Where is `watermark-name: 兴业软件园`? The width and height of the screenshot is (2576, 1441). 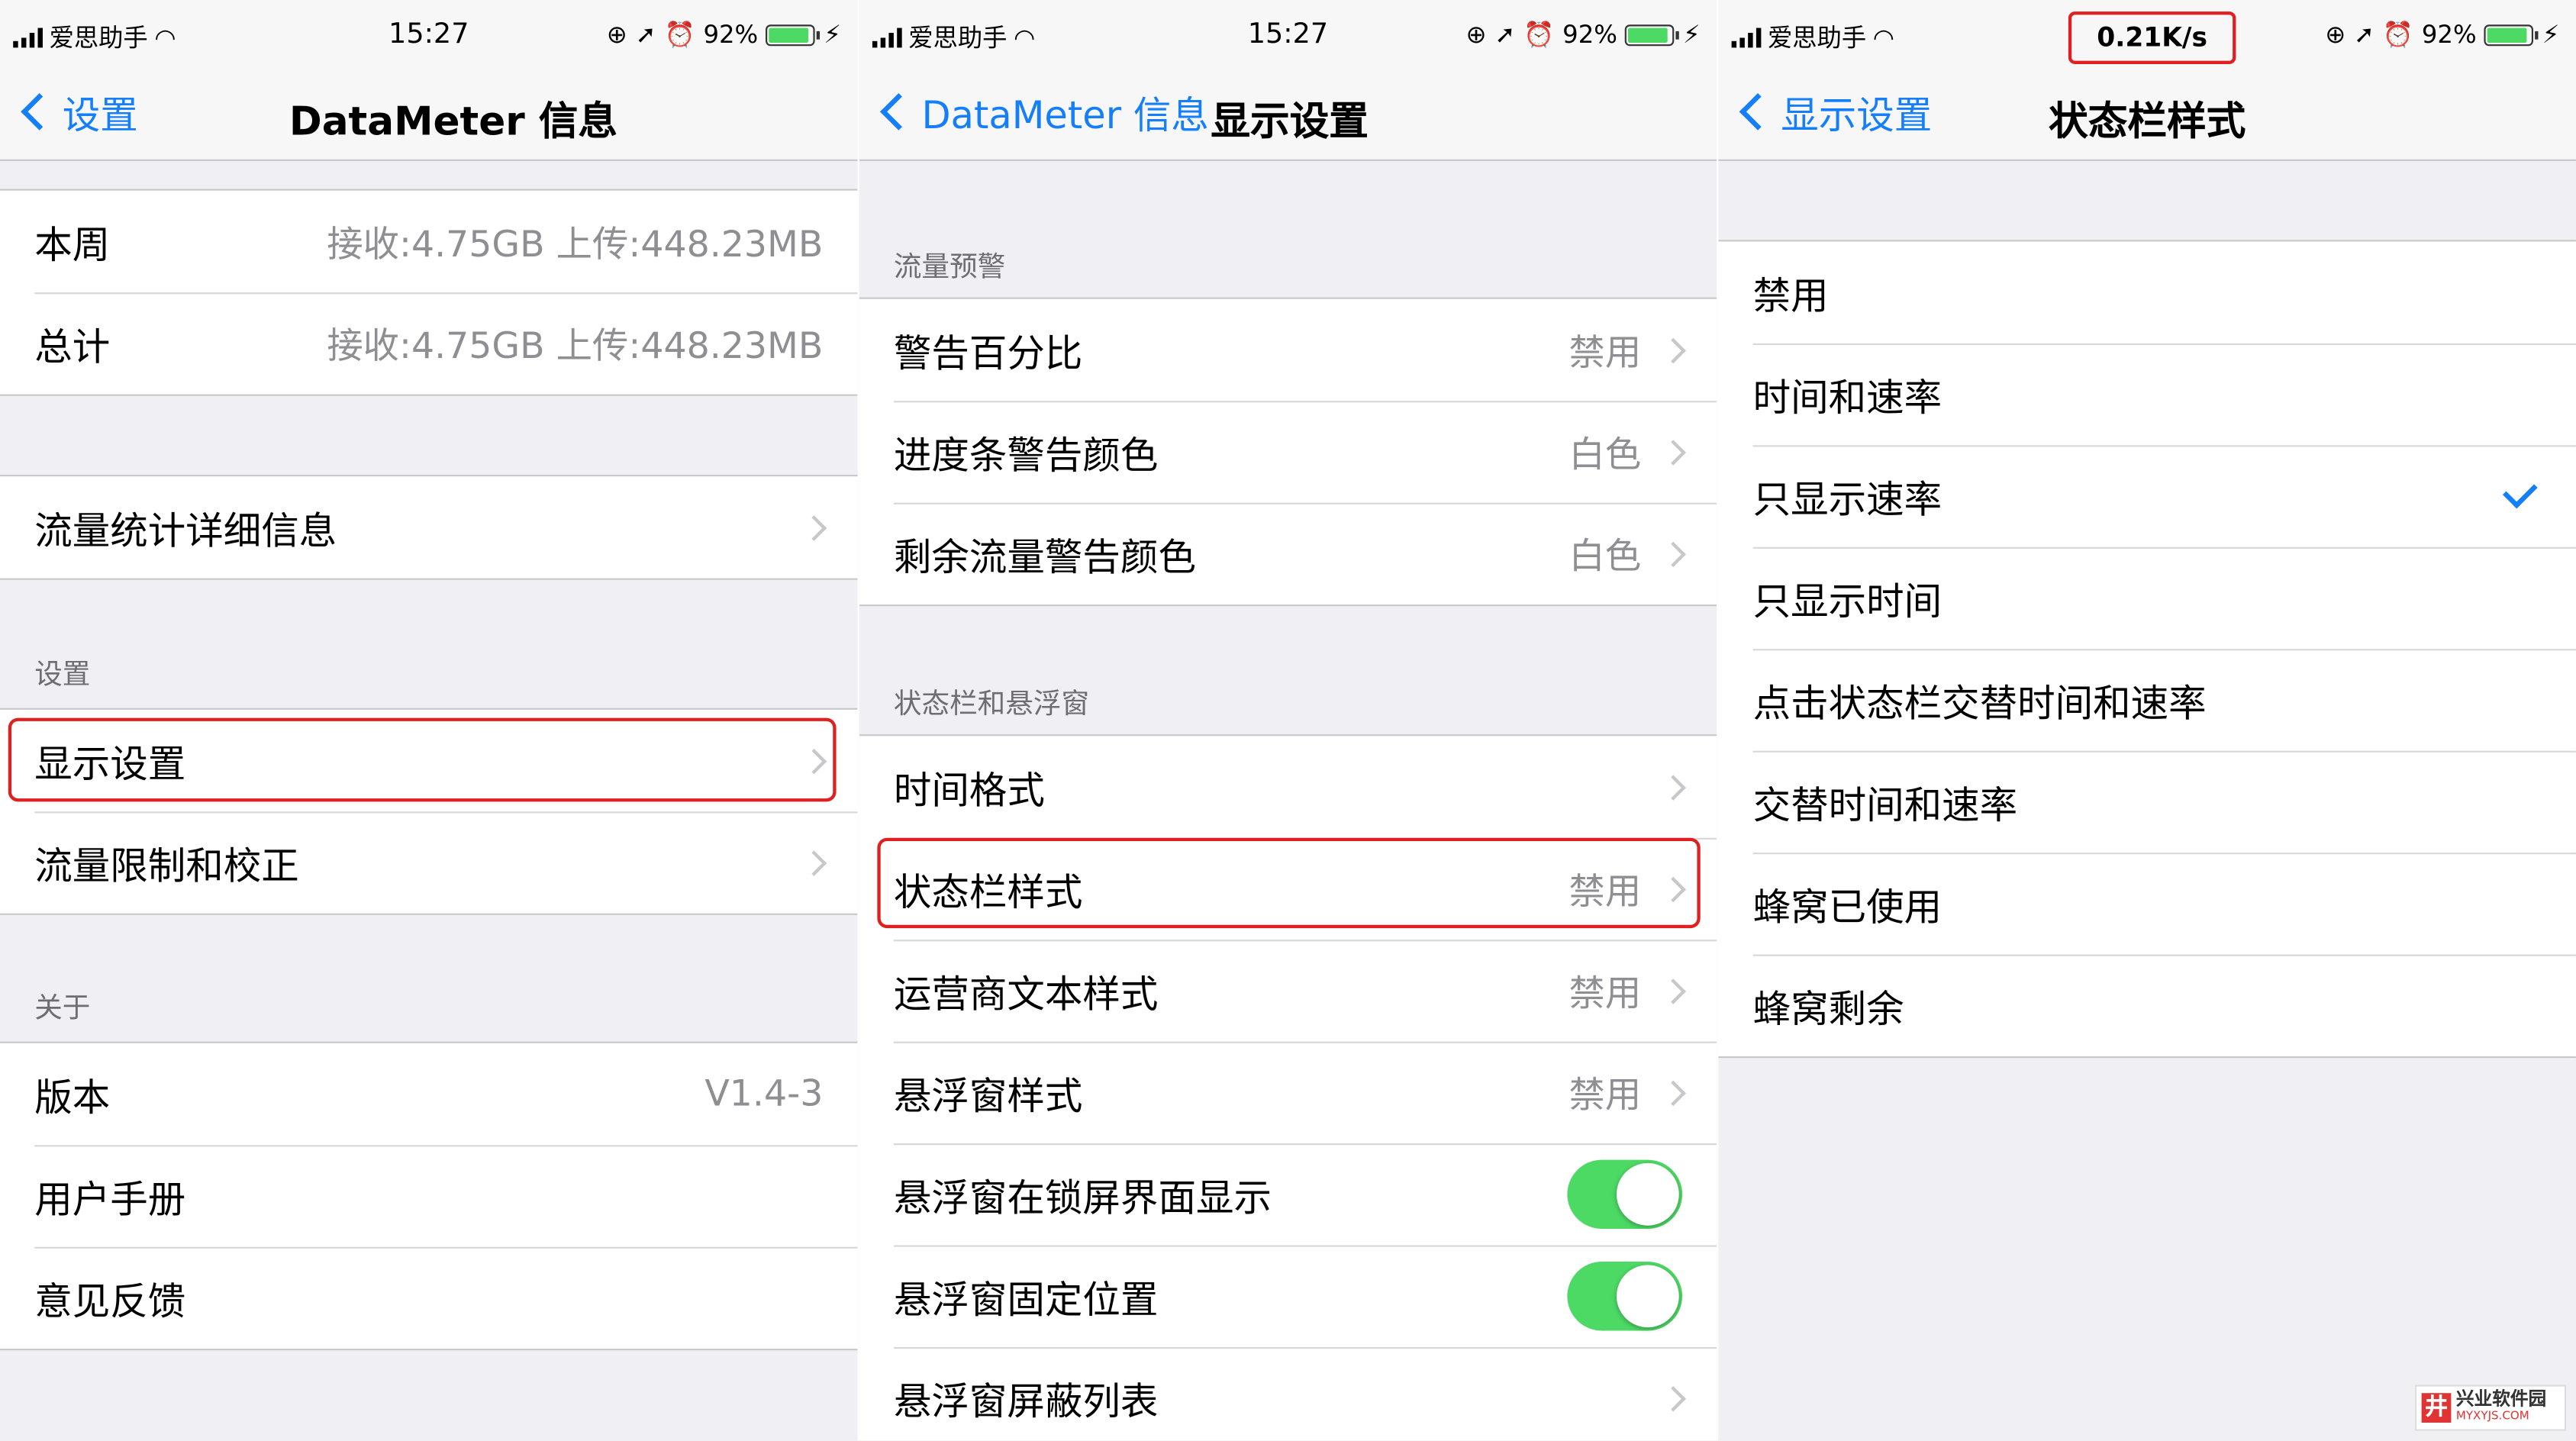 watermark-name: 兴业软件园 is located at coordinates (2501, 1399).